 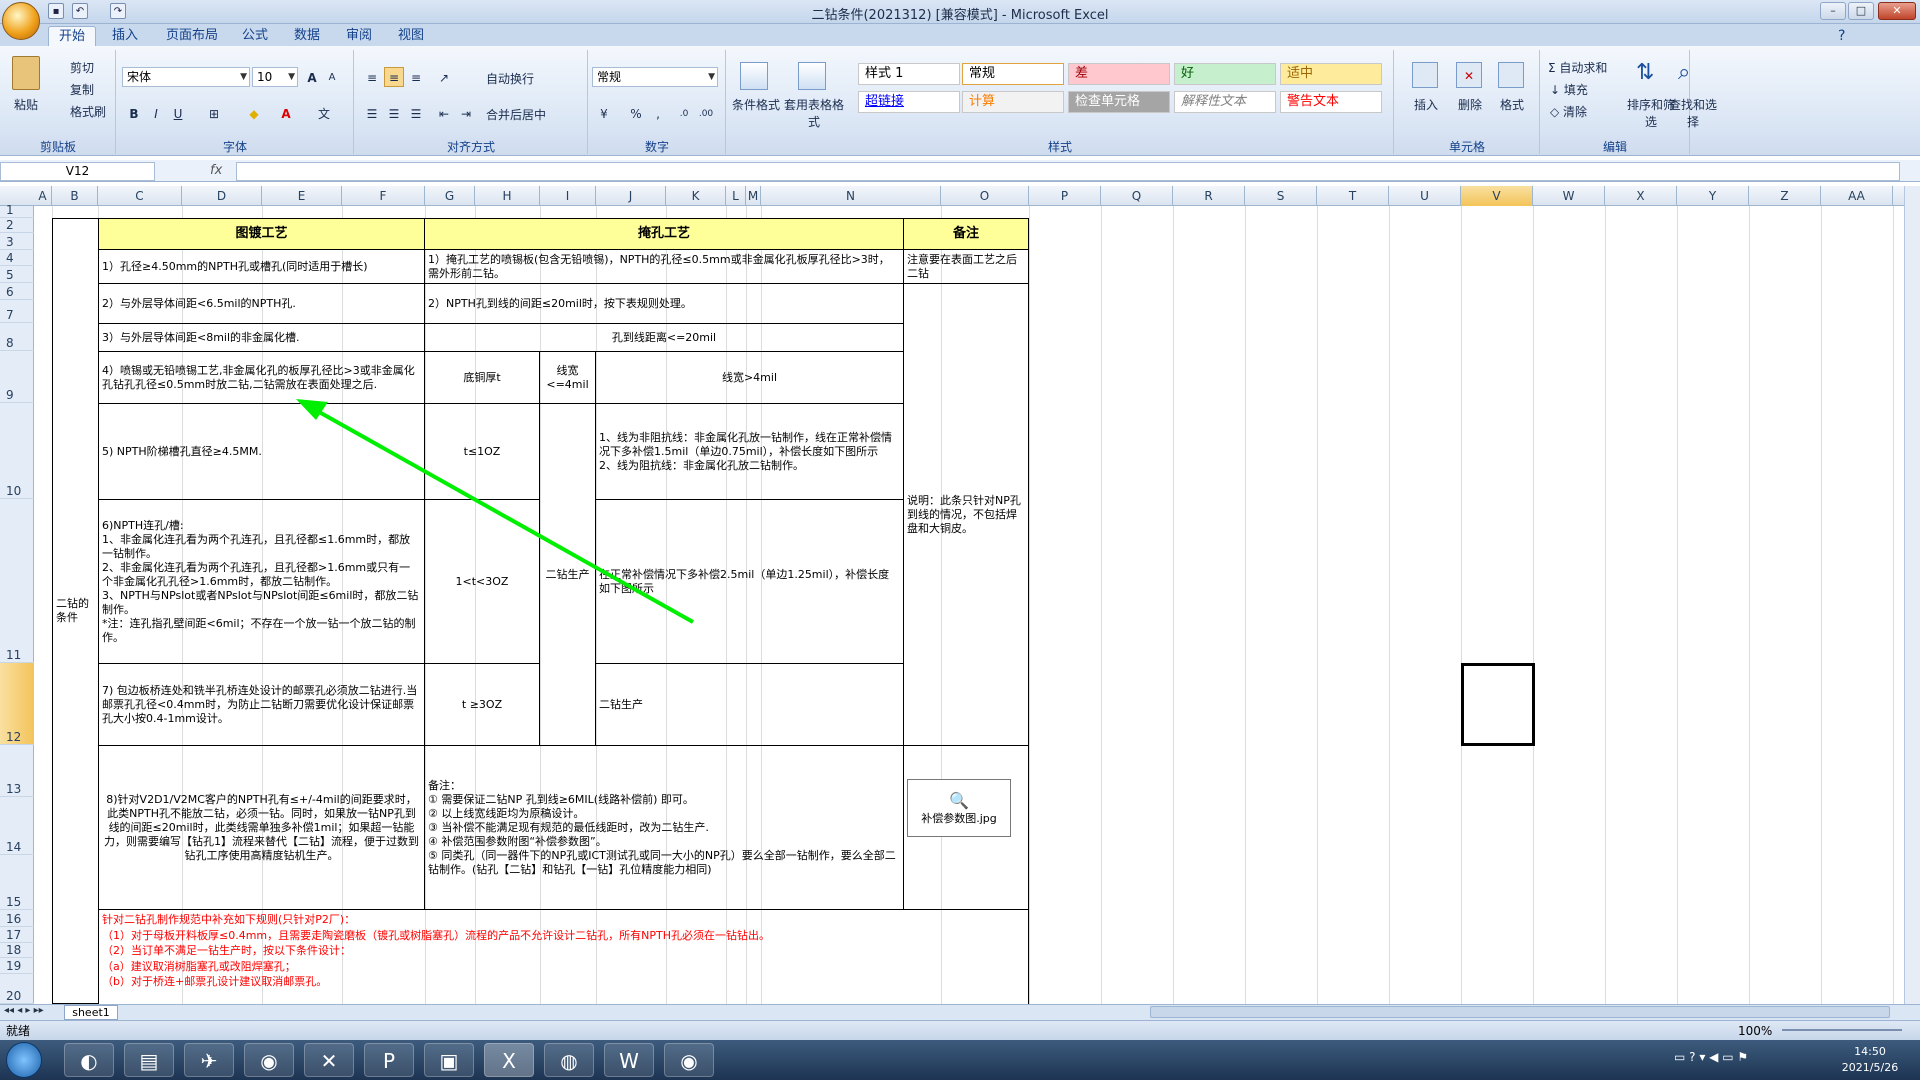 I want to click on minimize-button: –, so click(x=1833, y=11).